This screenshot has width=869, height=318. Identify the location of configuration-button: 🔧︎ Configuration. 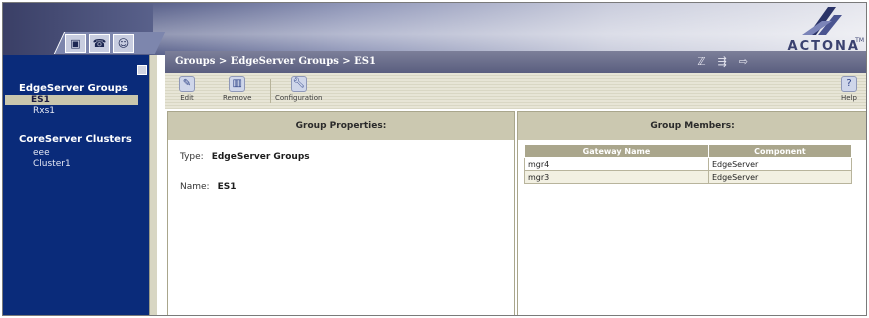
(298, 89).